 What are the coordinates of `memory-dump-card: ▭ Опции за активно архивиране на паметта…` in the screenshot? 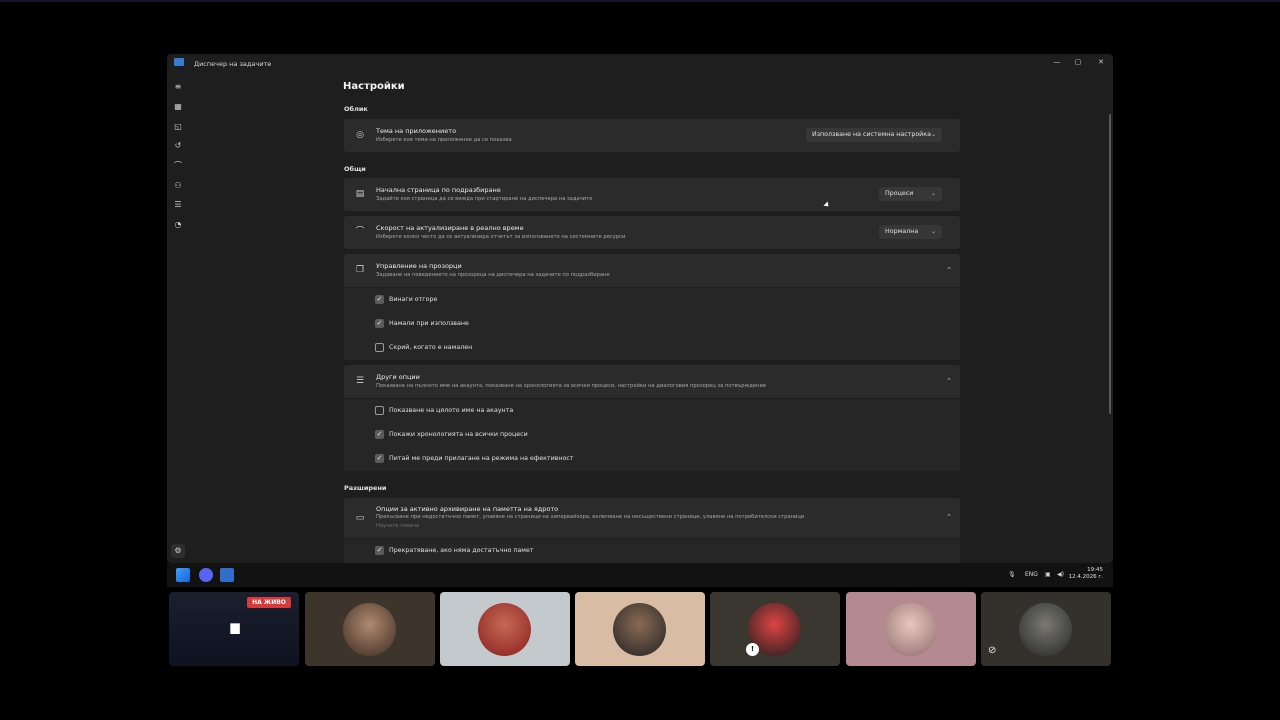 It's located at (652, 518).